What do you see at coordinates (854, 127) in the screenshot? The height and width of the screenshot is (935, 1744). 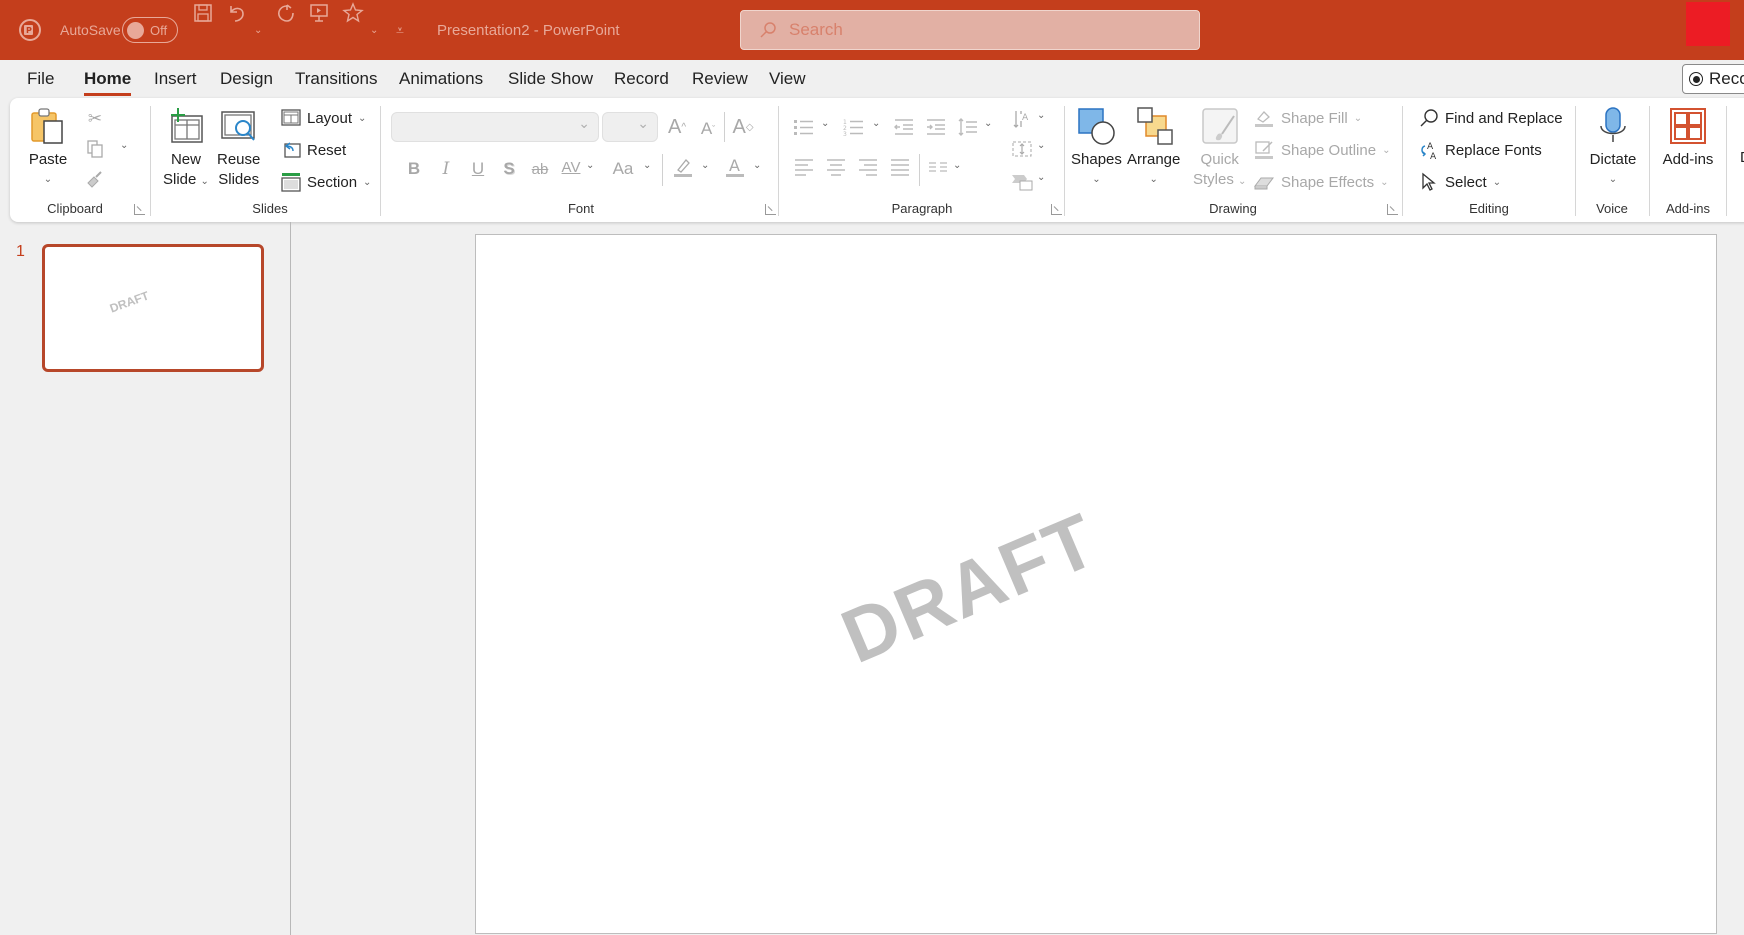 I see `numbering-icon: 123` at bounding box center [854, 127].